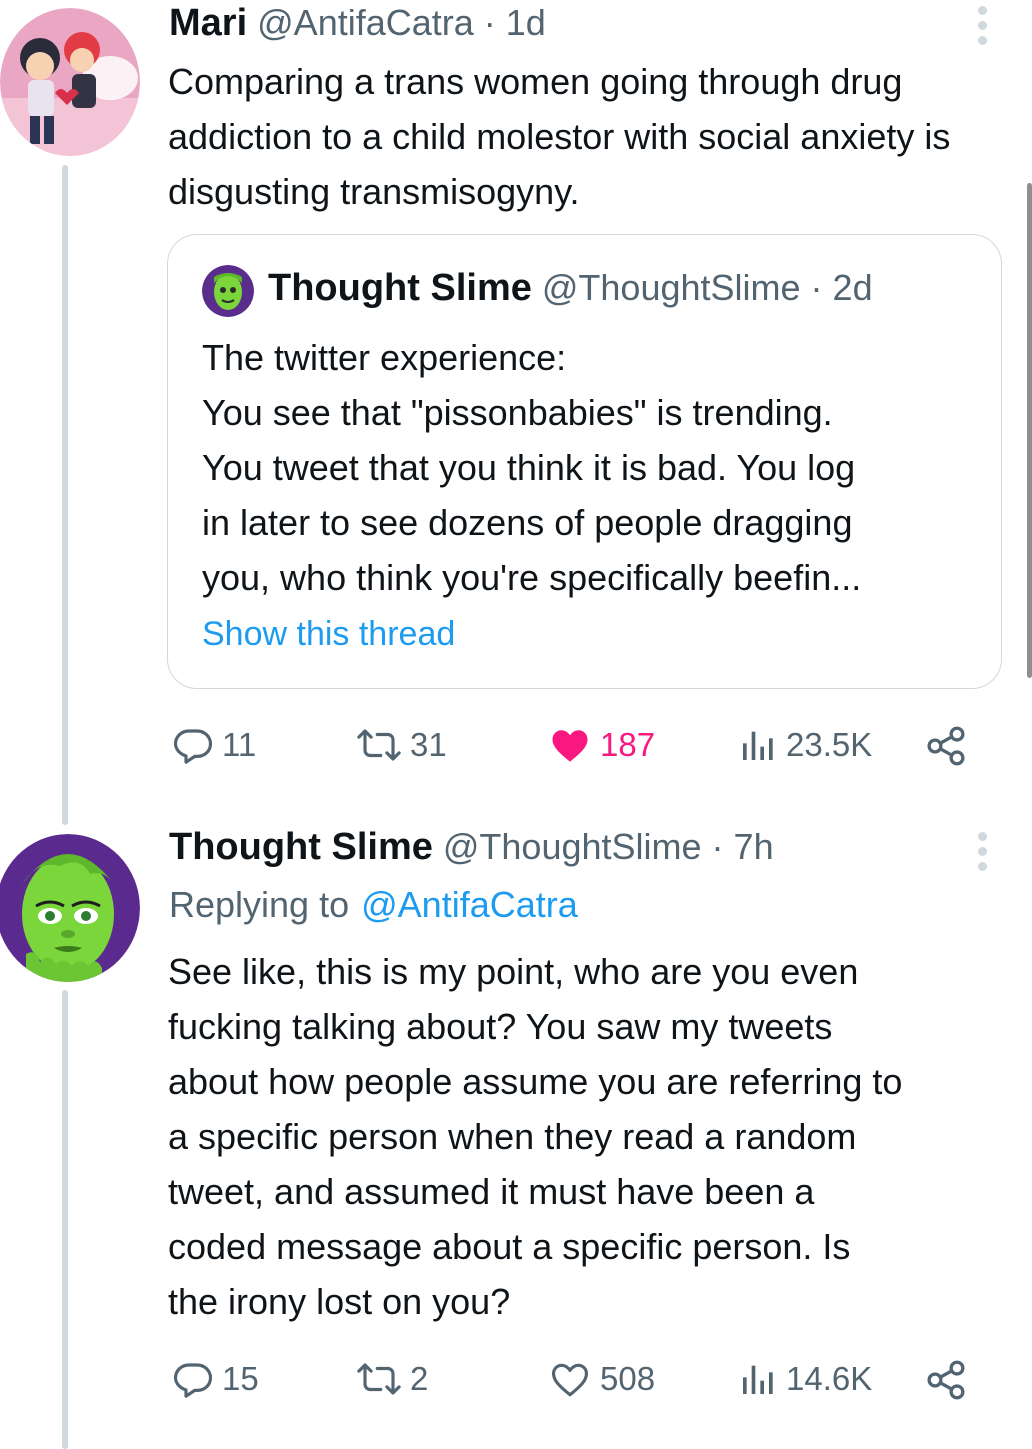  What do you see at coordinates (852, 287) in the screenshot?
I see `quote-timestamp: 2d` at bounding box center [852, 287].